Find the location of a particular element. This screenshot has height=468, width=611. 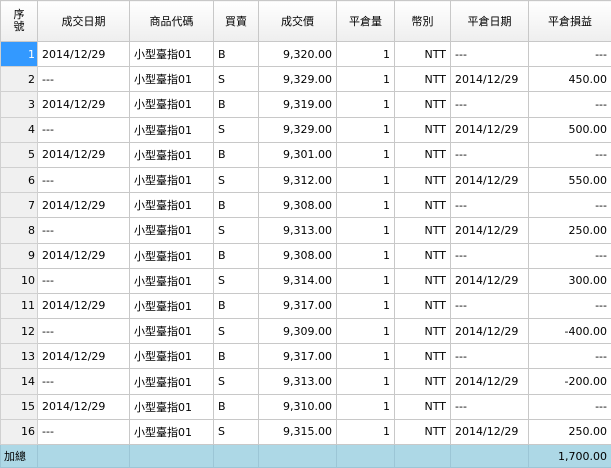

table-row: 10 --- 小型臺指01 S 9,314.00 1 NTT 2014/12/29 300.00 is located at coordinates (305, 280).